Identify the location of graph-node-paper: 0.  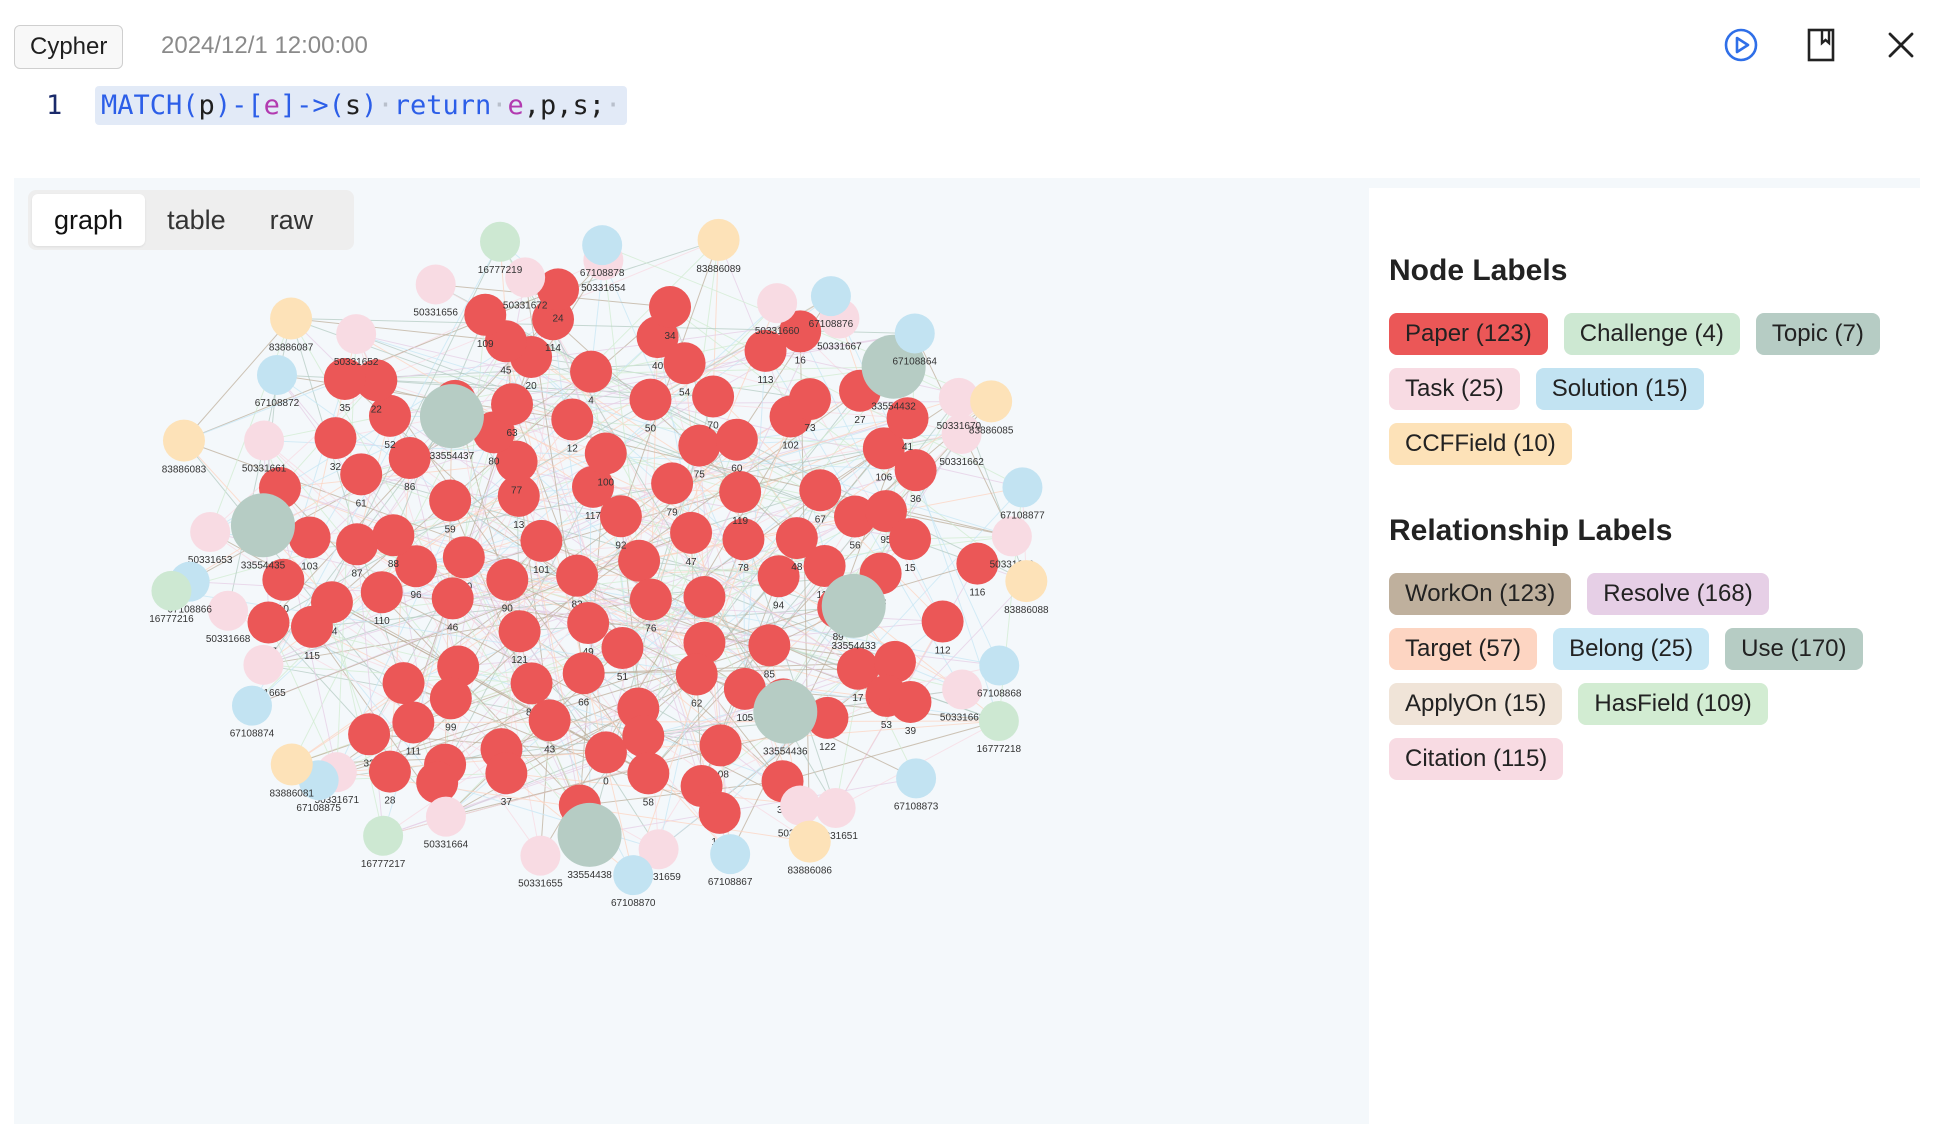
(605, 759).